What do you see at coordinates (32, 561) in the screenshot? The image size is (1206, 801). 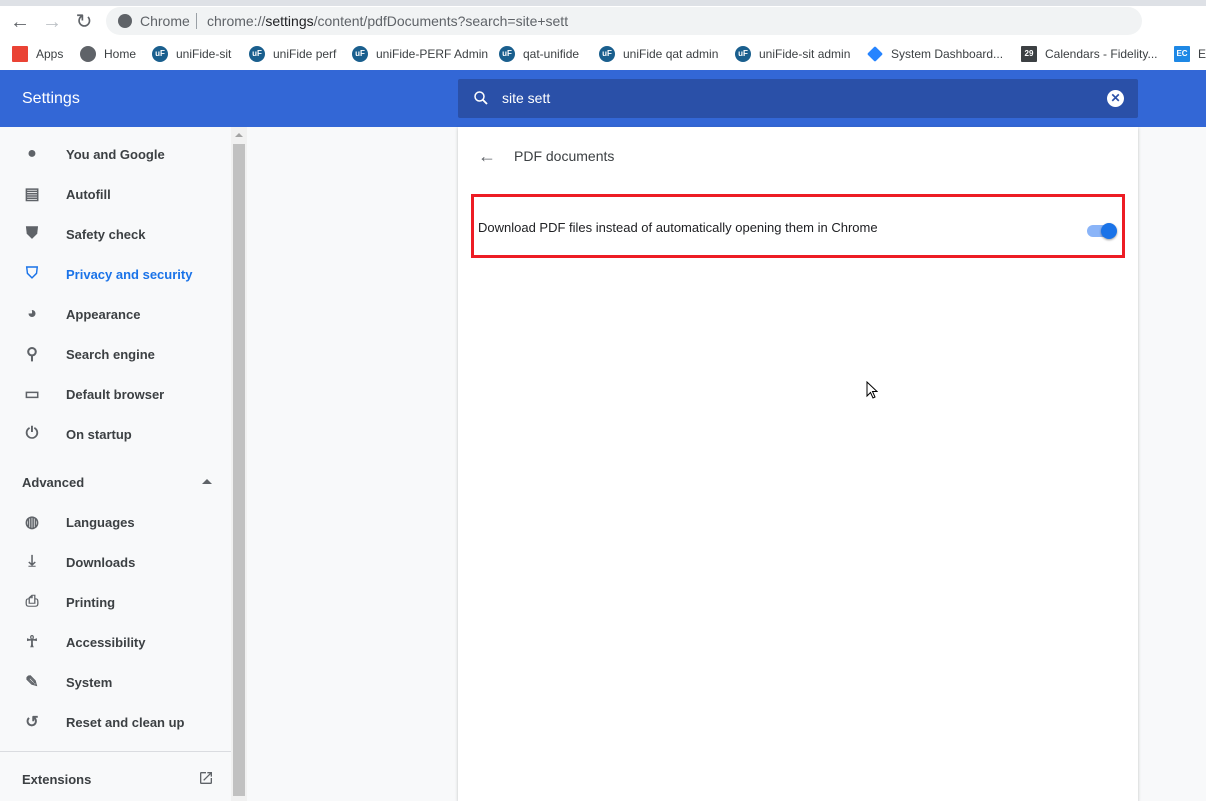 I see `download-icon: ⤓` at bounding box center [32, 561].